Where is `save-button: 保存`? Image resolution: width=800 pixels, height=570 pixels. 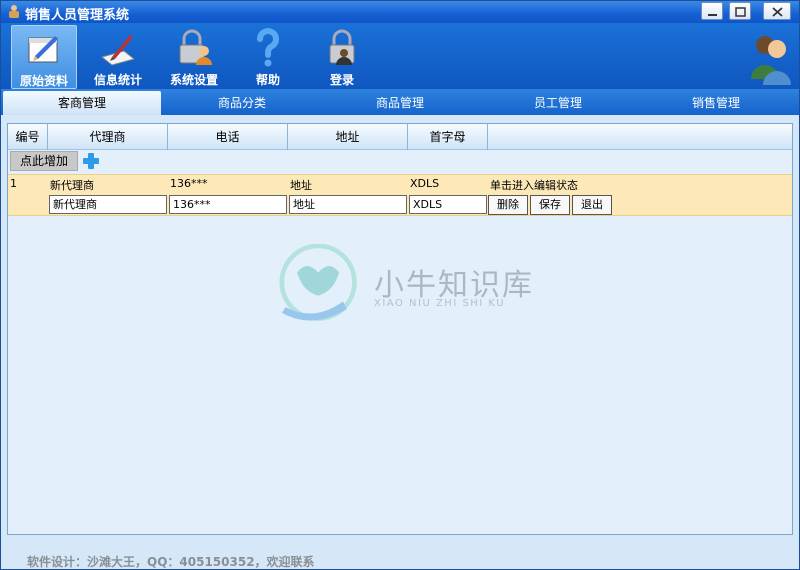
save-button: 保存 is located at coordinates (550, 205).